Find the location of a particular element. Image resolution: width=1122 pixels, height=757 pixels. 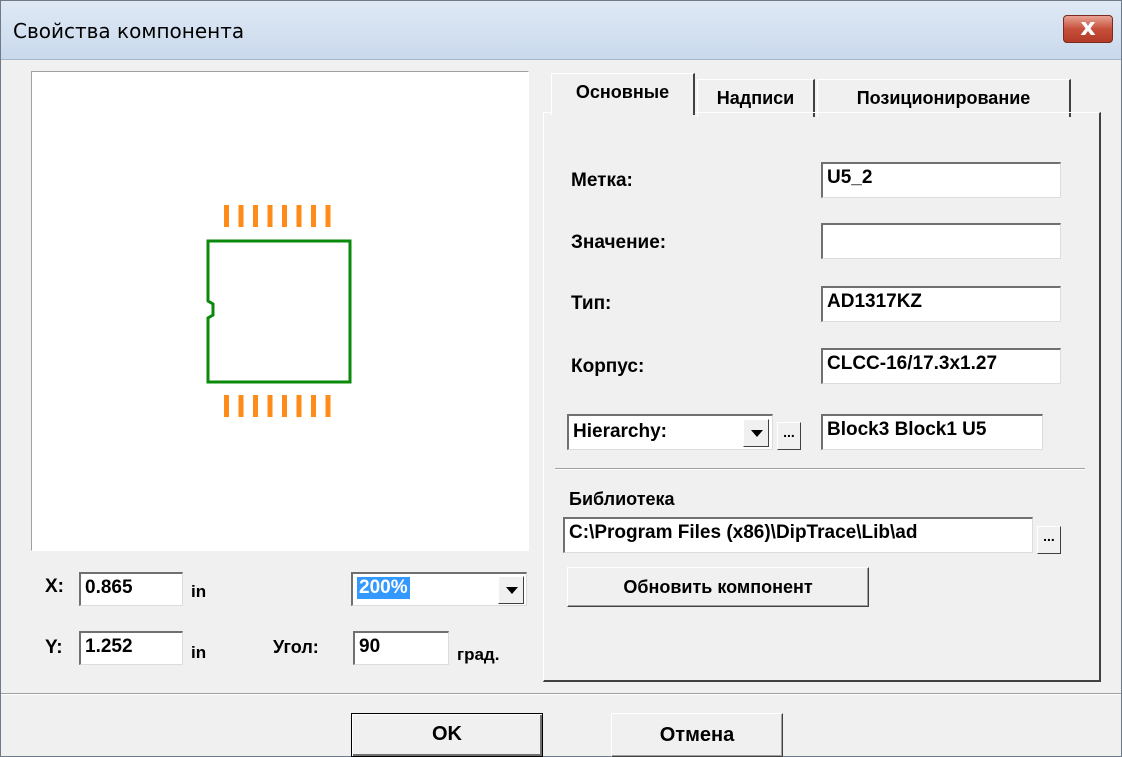

close-icon: x is located at coordinates (1088, 27).